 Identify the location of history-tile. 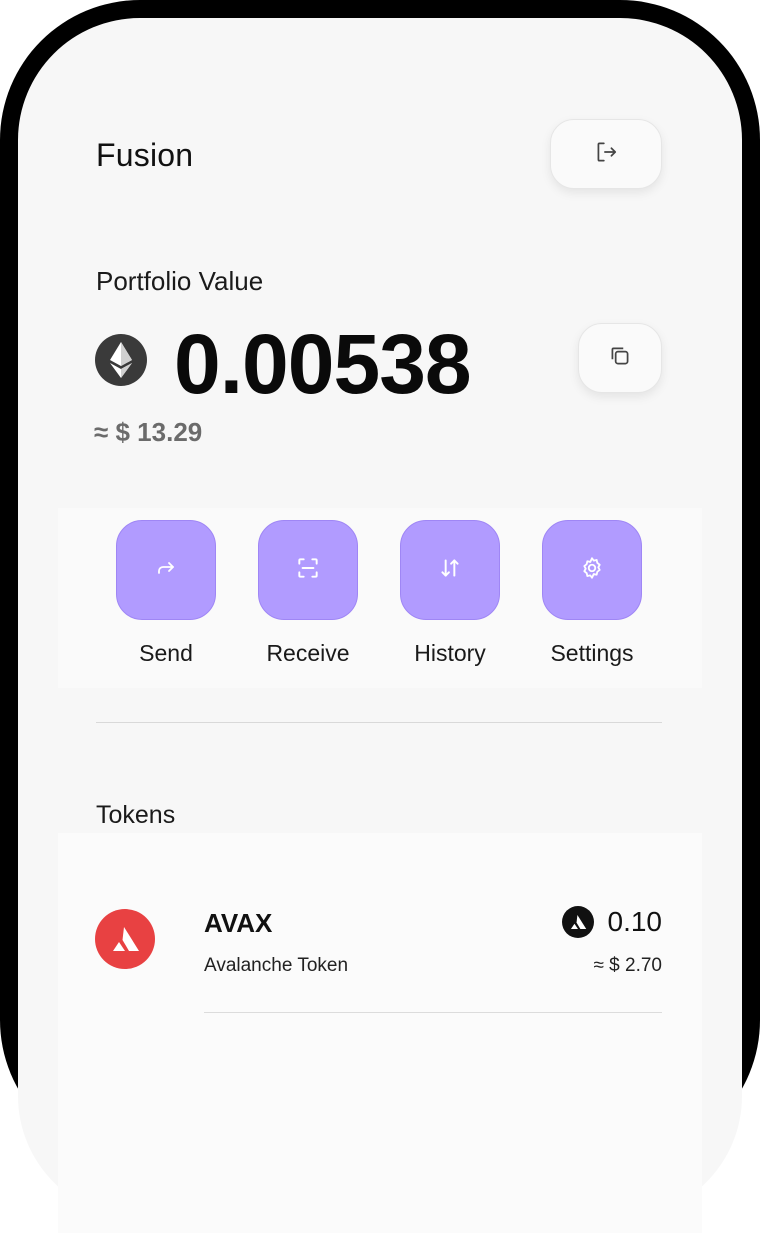
(450, 570).